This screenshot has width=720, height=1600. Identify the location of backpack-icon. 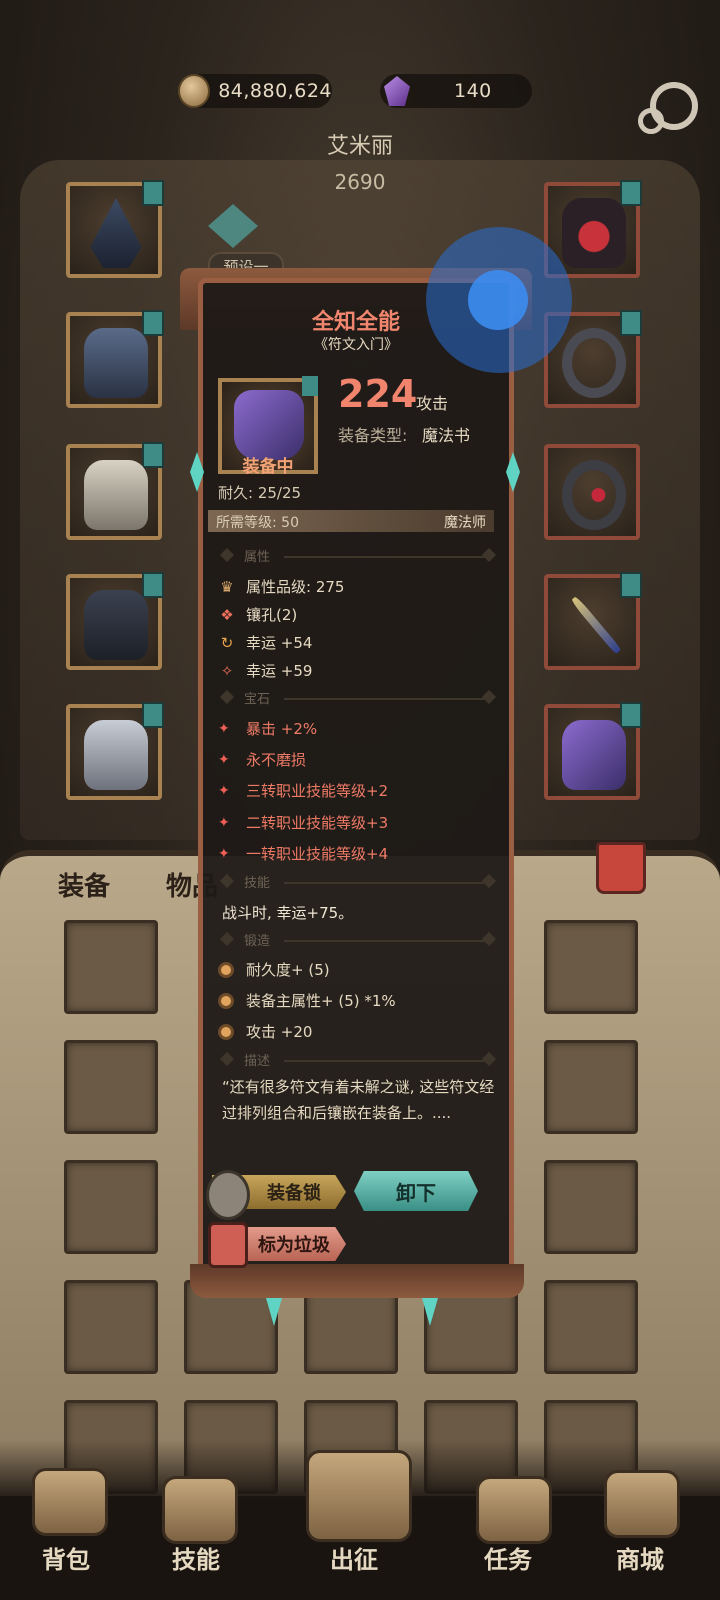
(70, 1502).